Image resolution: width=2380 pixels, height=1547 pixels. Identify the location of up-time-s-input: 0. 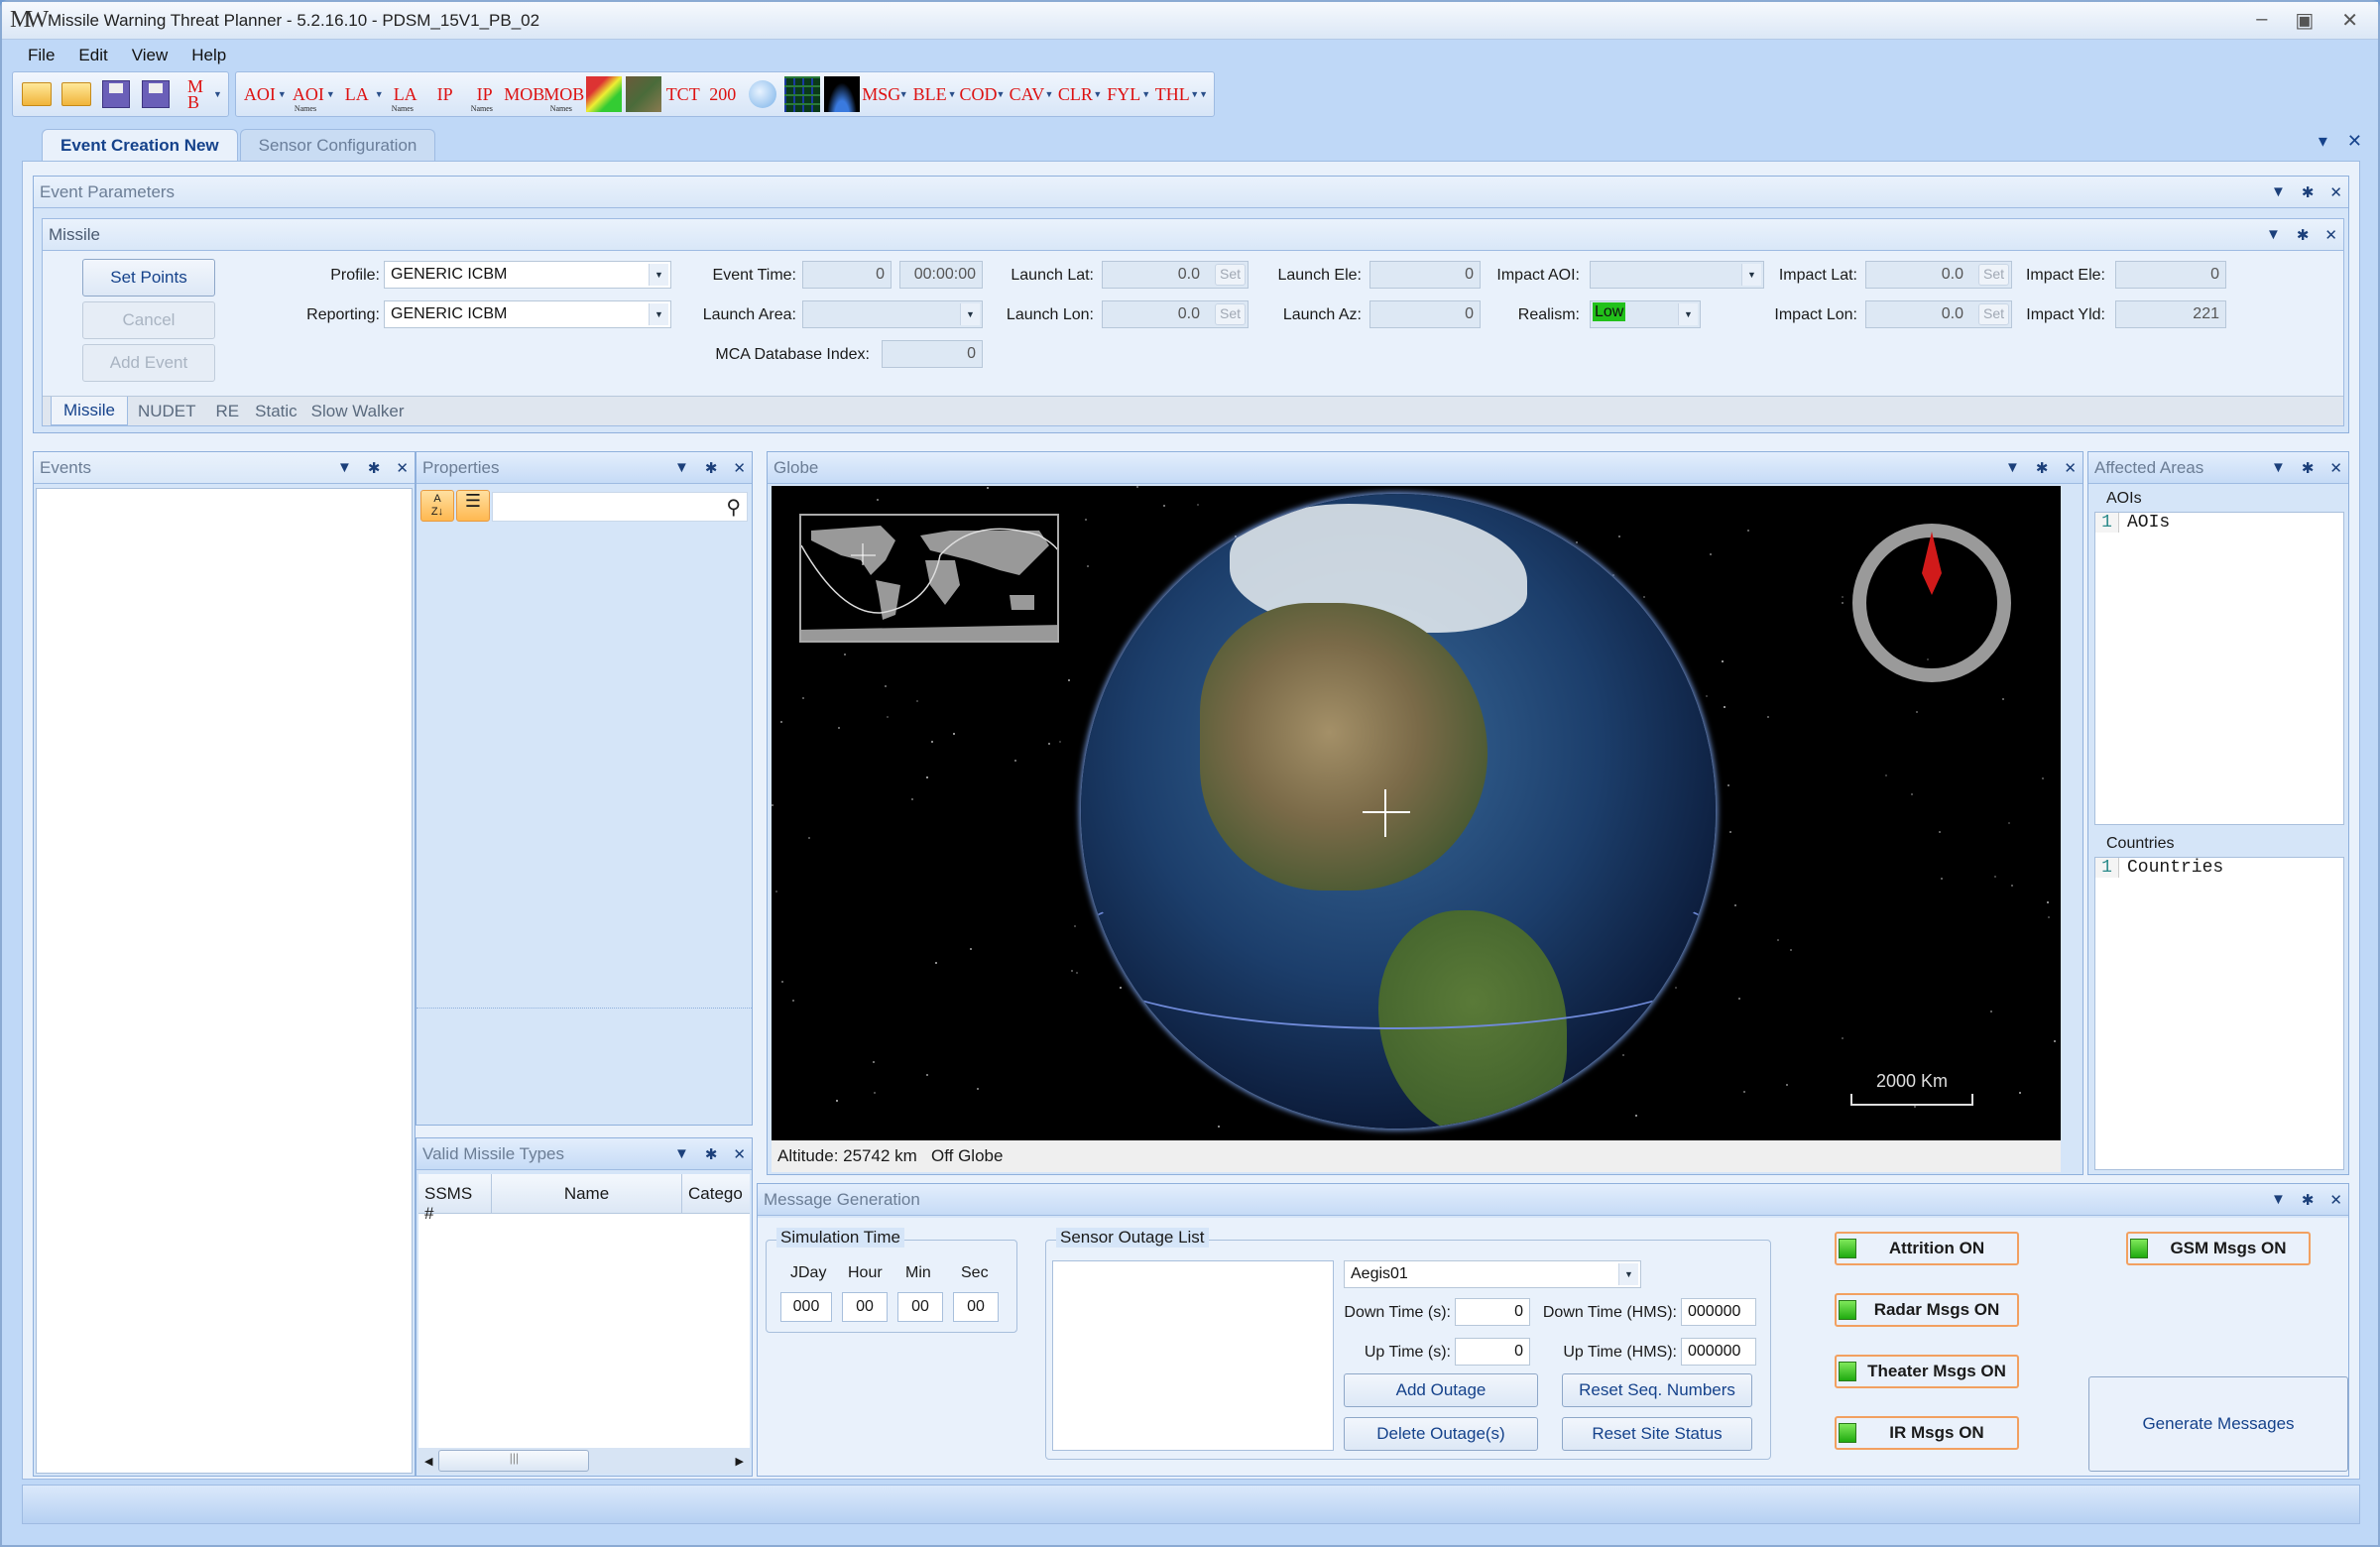
(1492, 1352).